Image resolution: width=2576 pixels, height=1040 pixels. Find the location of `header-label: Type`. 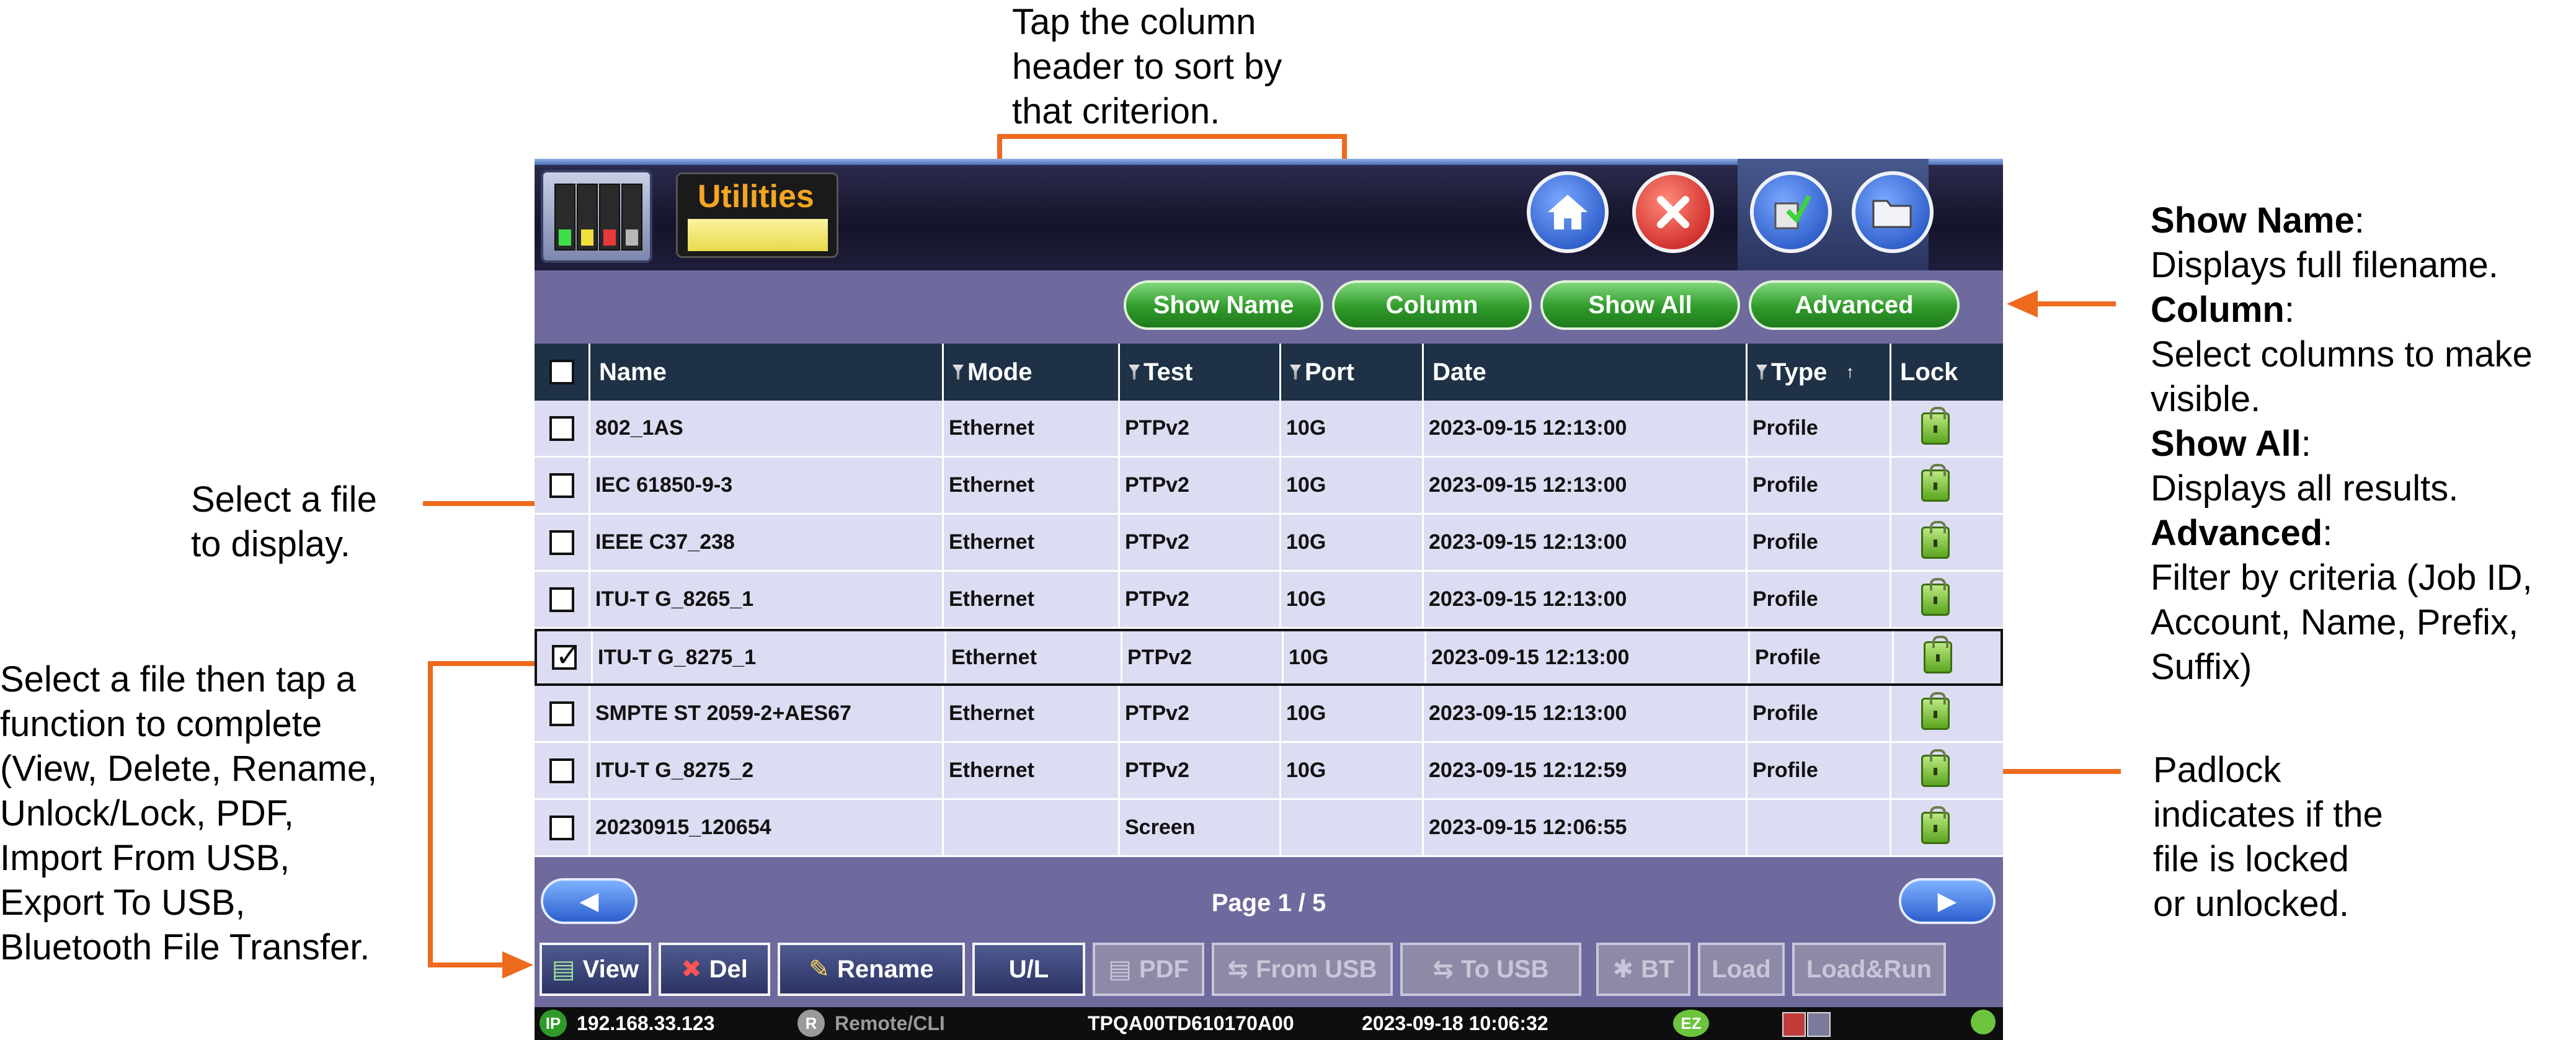

header-label: Type is located at coordinates (1799, 372).